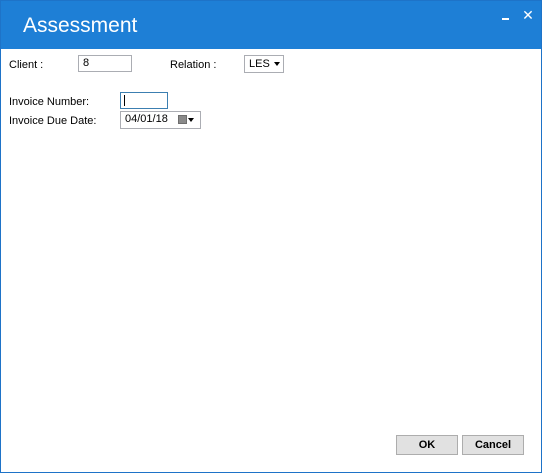 This screenshot has width=542, height=473. Describe the element at coordinates (182, 119) in the screenshot. I see `calendar-icon` at that location.